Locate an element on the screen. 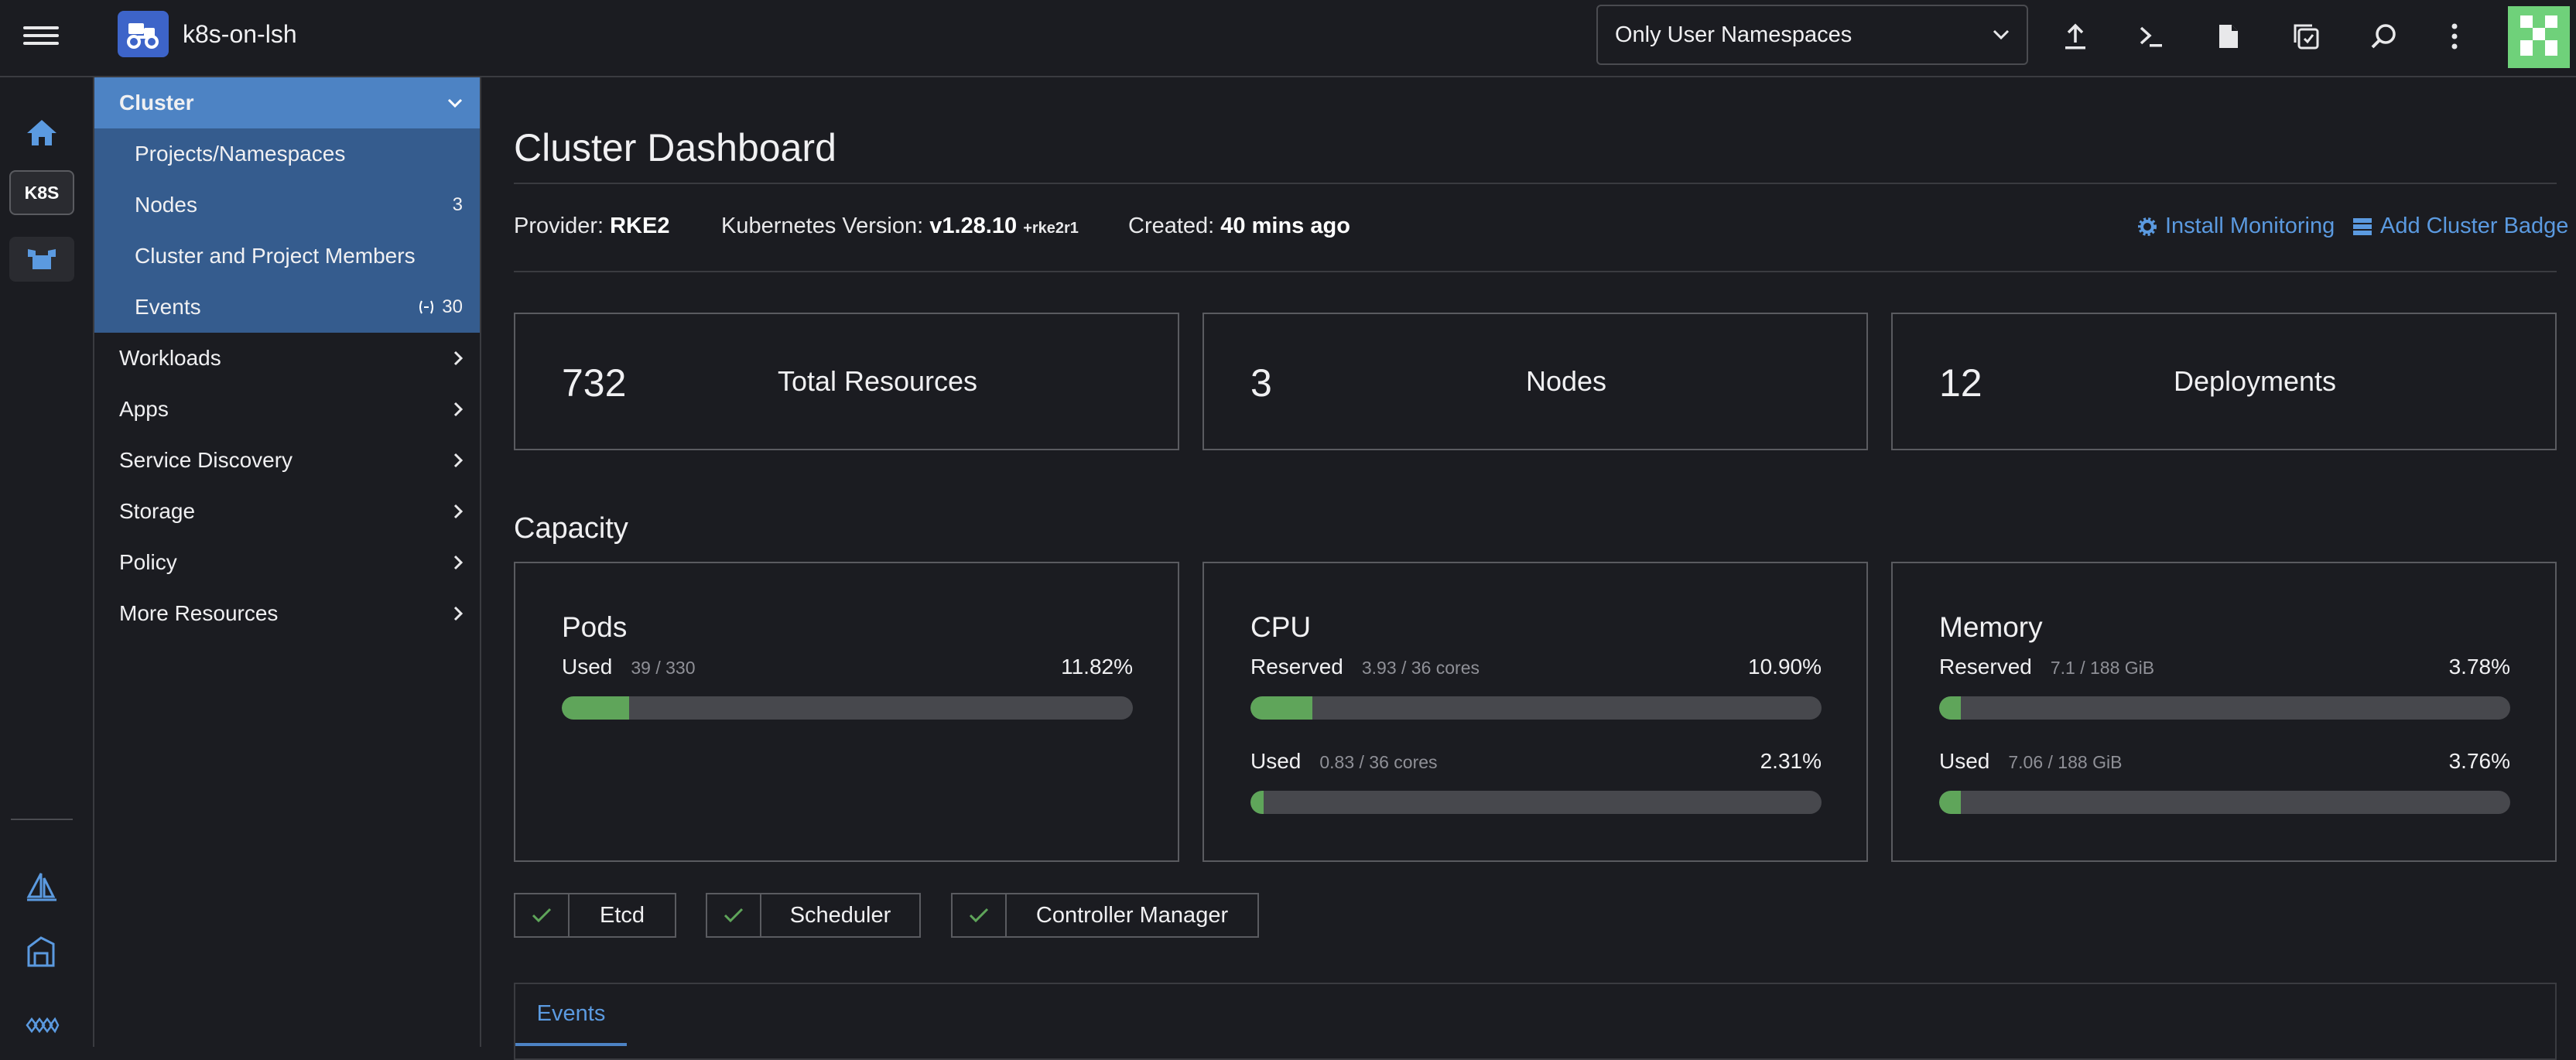 The image size is (2576, 1060). stat-card-nodes: 3 Nodes is located at coordinates (1535, 381).